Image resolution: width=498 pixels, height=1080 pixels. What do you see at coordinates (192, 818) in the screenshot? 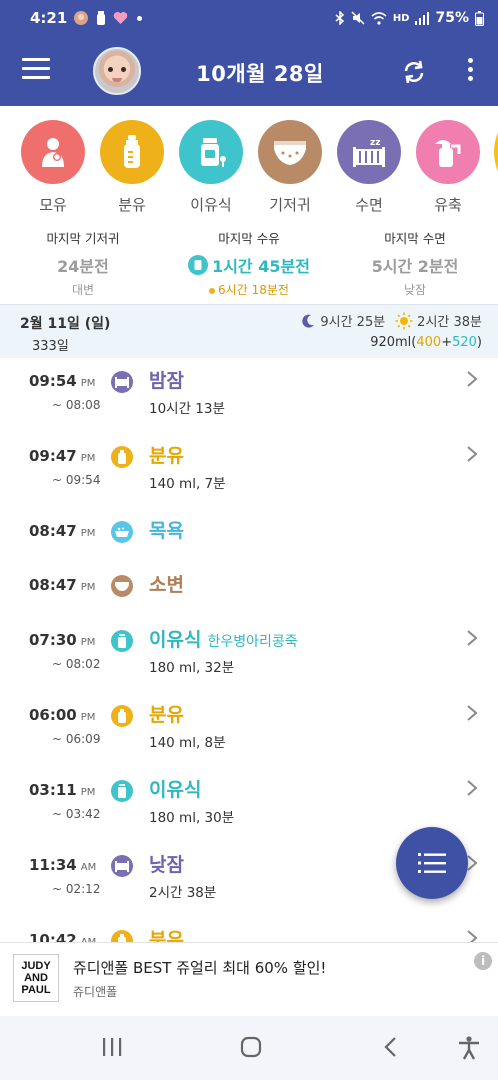
I see `record-detail: 180 ml, 30분` at bounding box center [192, 818].